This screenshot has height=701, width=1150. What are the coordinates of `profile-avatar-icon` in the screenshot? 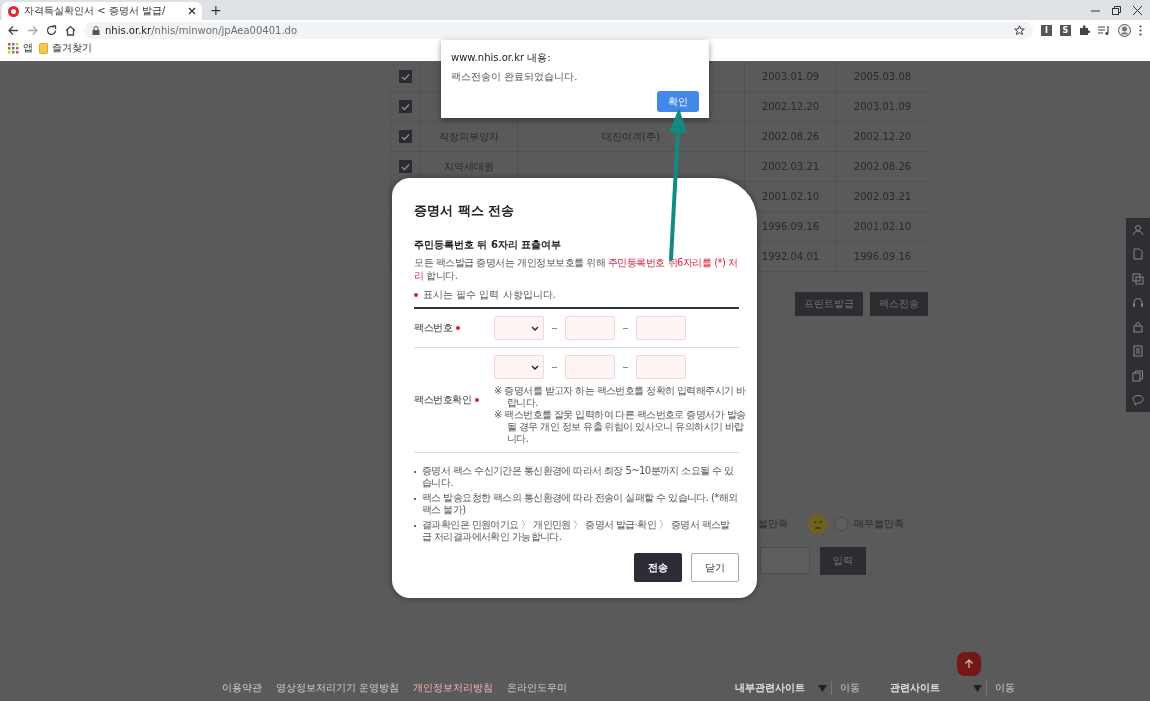 It's located at (1124, 30).